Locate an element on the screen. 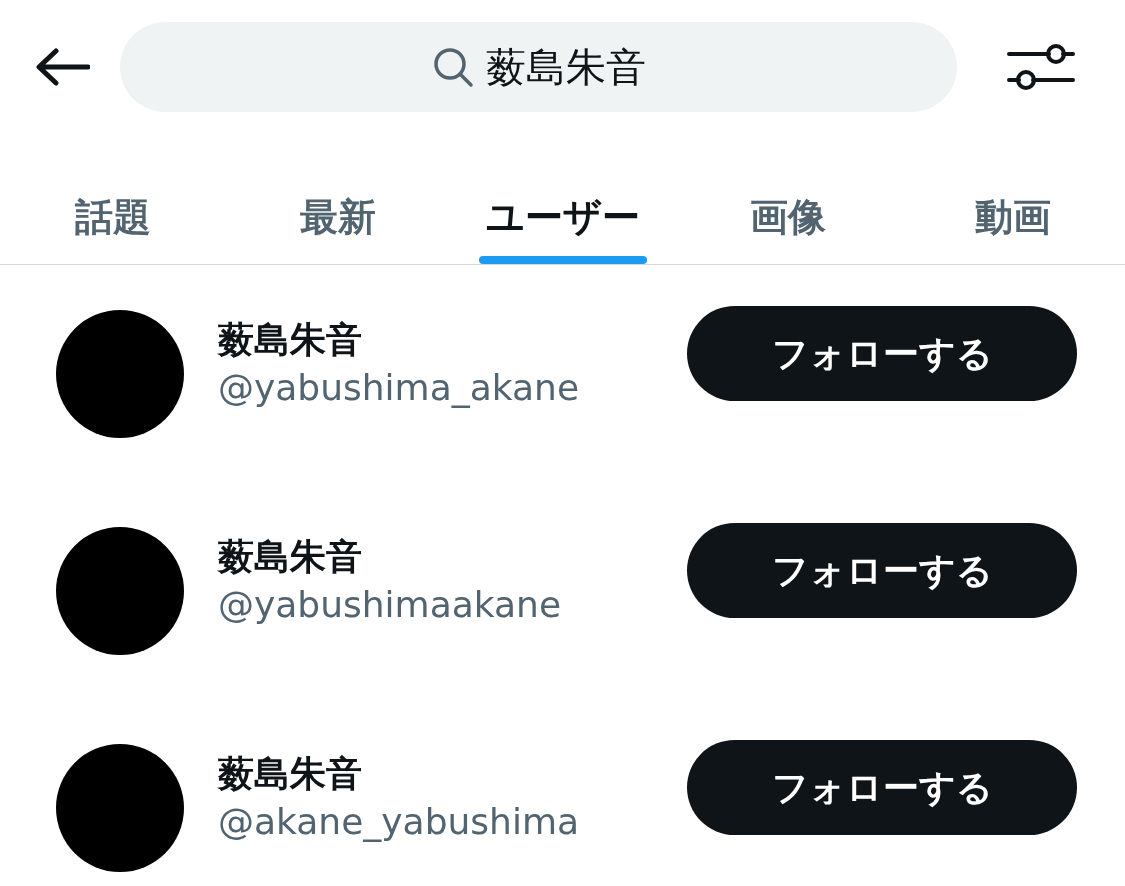 The image size is (1125, 886). back-arrow-icon is located at coordinates (62, 67).